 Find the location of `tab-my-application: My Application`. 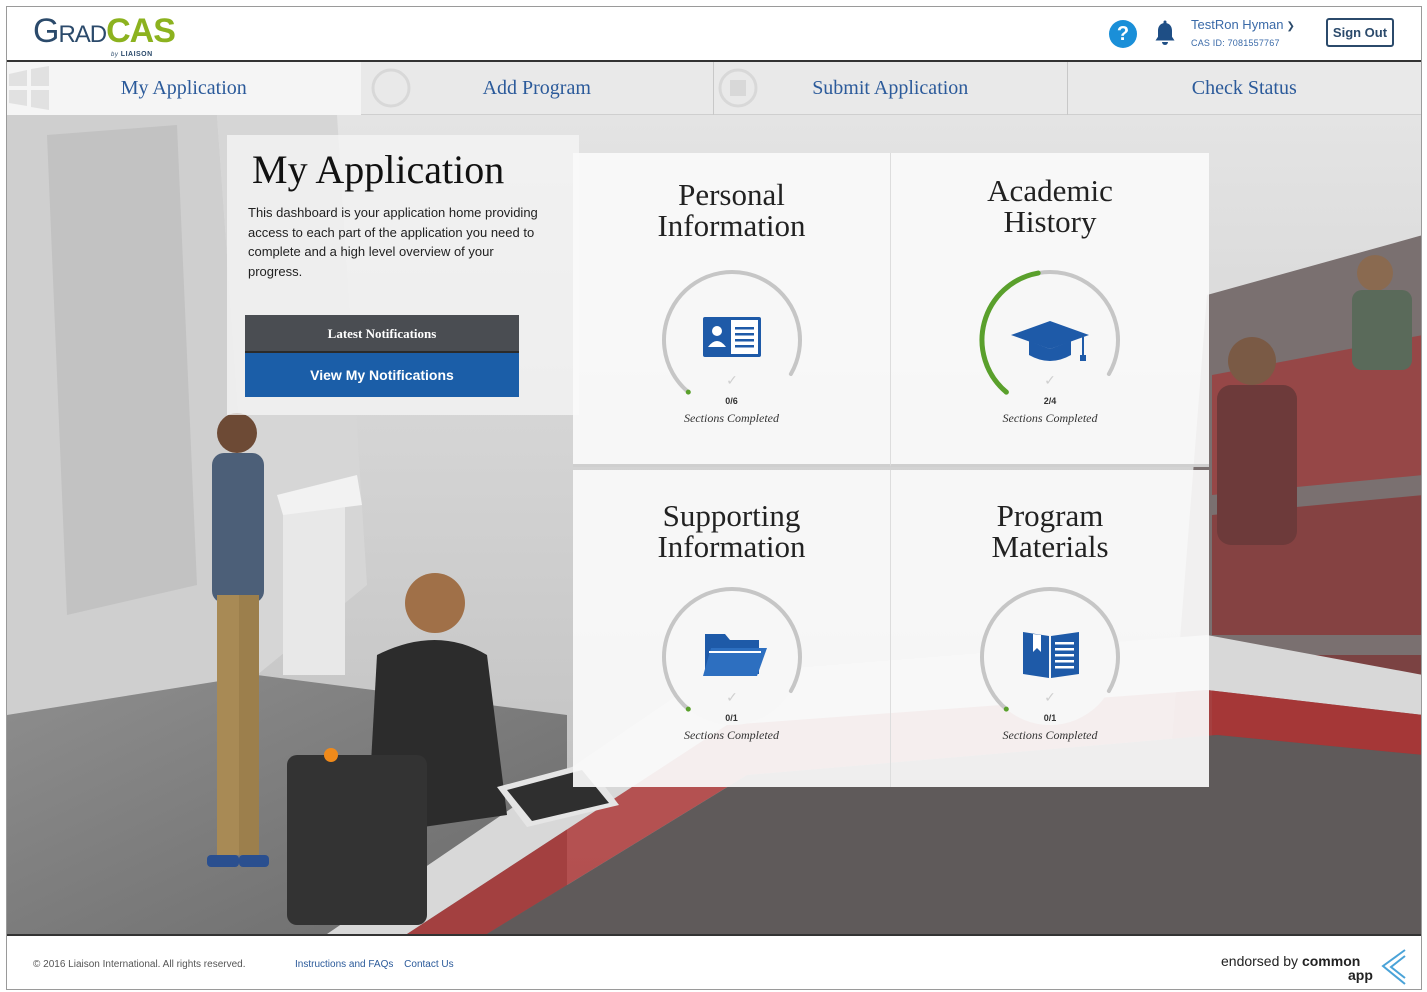

tab-my-application: My Application is located at coordinates (184, 88).